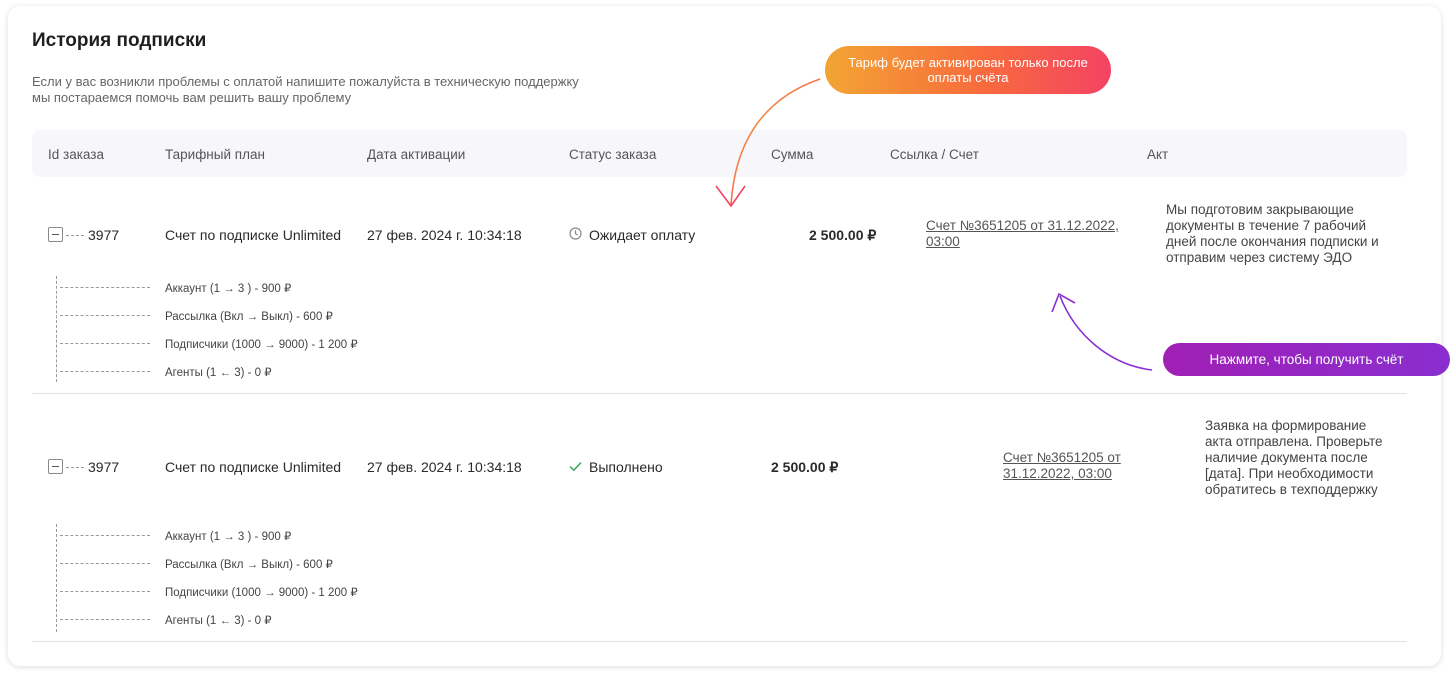 This screenshot has width=1450, height=676. I want to click on arrow-to-invoice-icon, so click(1106, 333).